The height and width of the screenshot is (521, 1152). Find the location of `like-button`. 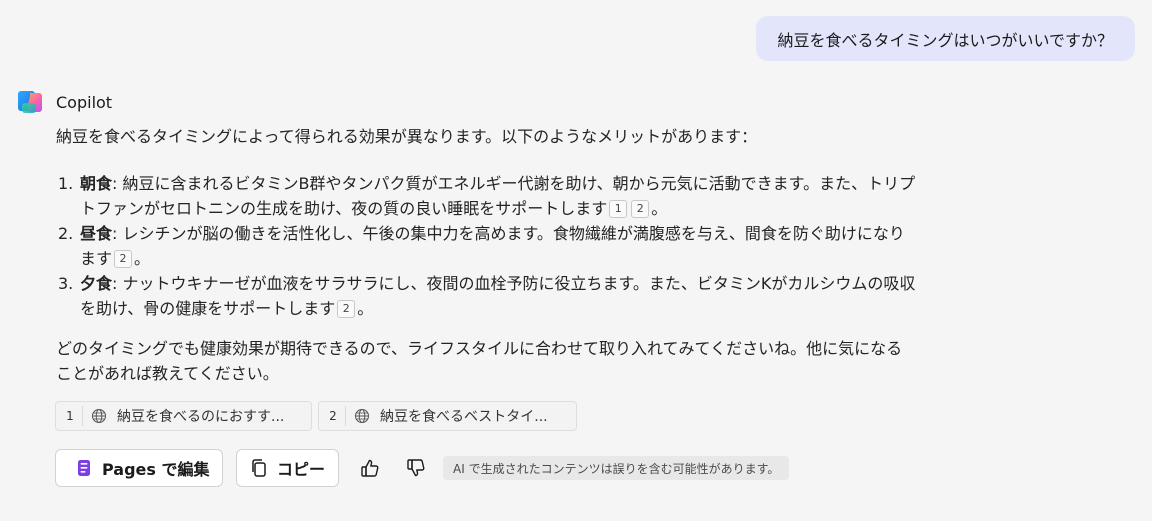

like-button is located at coordinates (370, 468).